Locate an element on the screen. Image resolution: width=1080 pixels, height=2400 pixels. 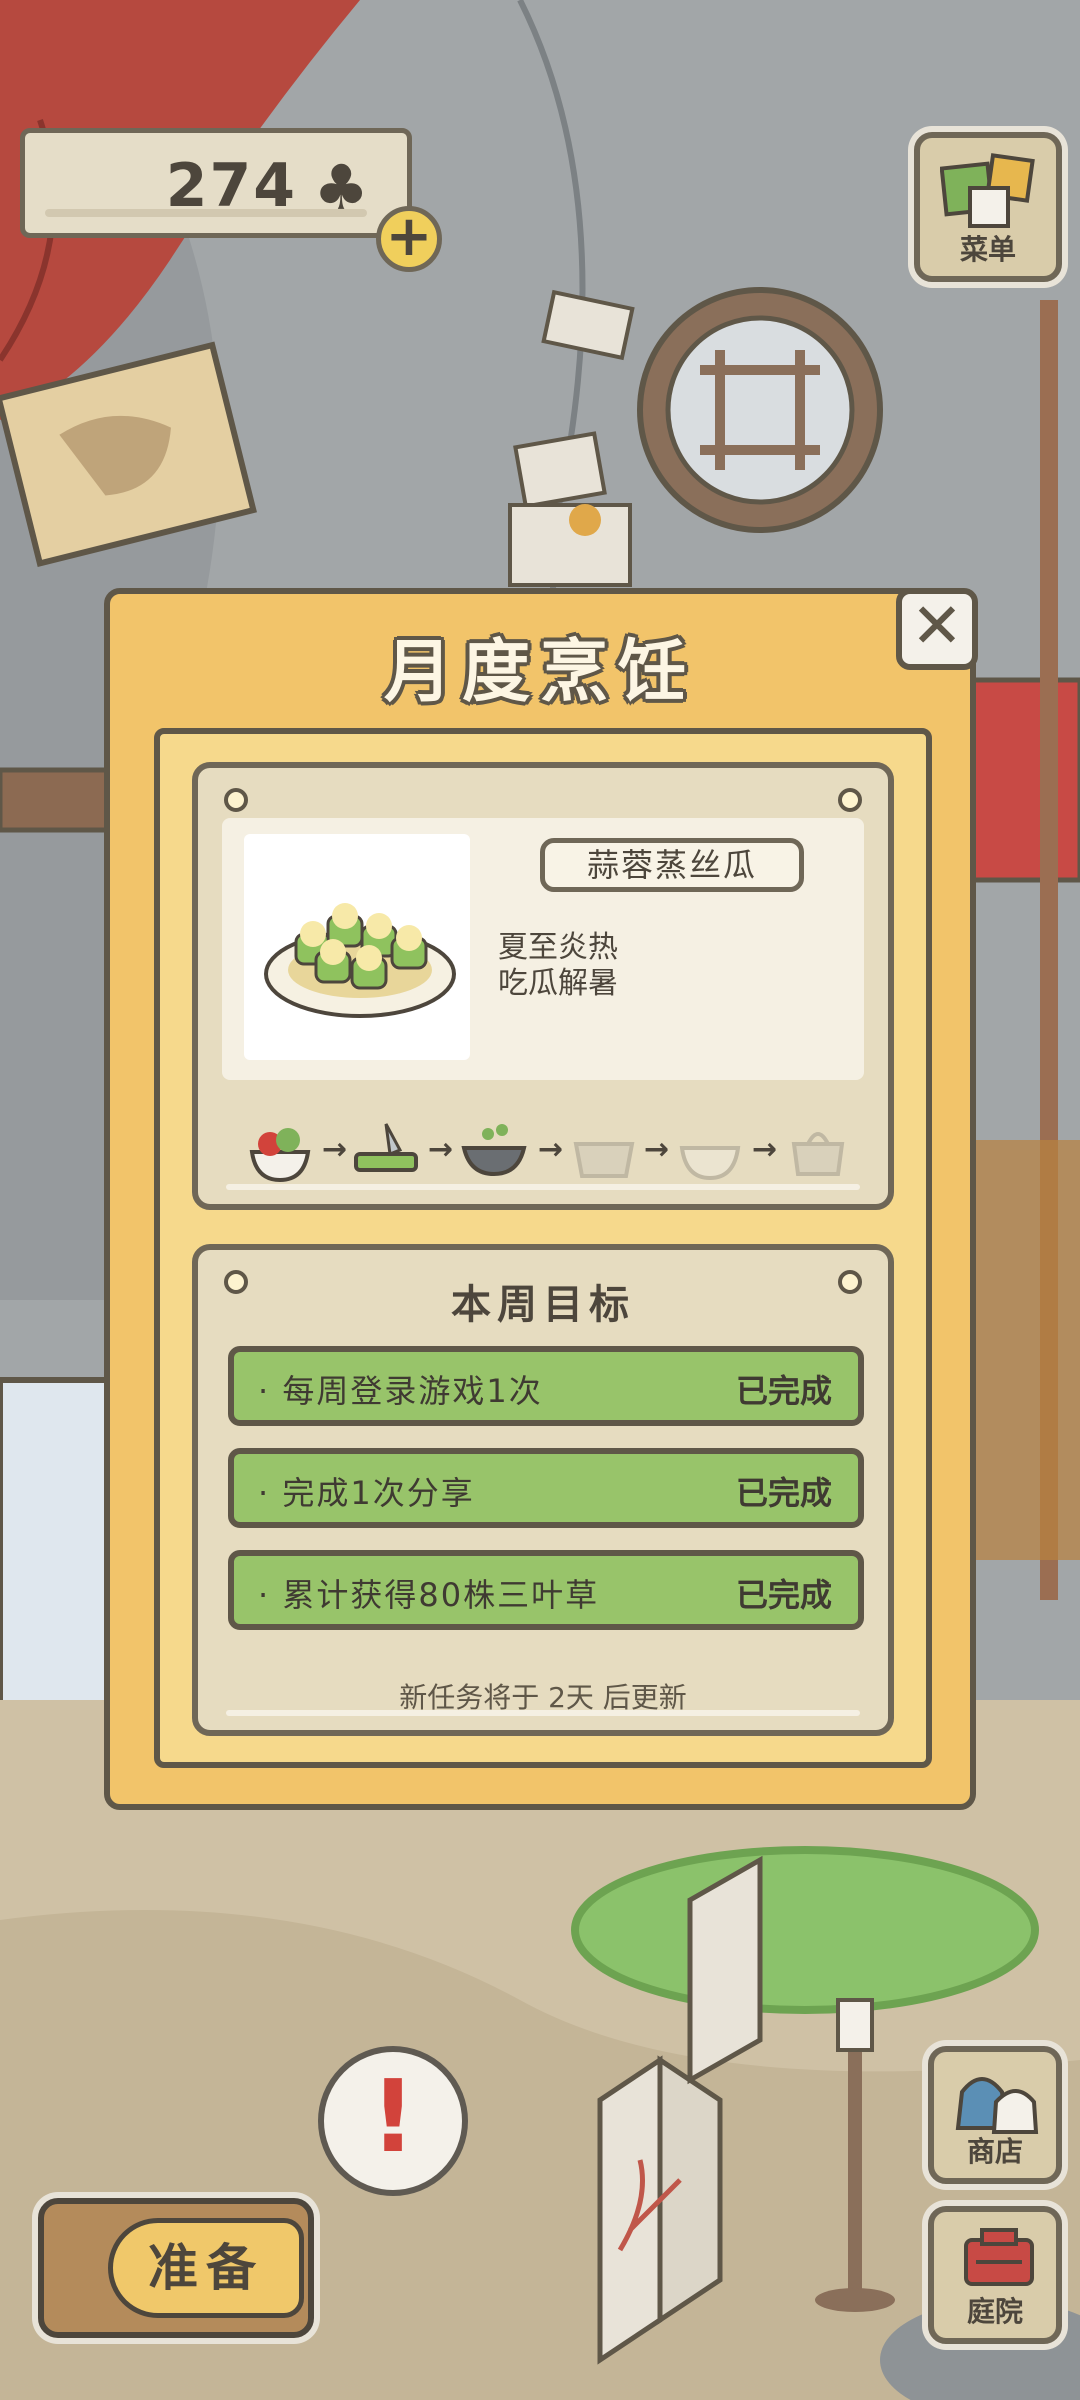
steamer-icon is located at coordinates (604, 1160).